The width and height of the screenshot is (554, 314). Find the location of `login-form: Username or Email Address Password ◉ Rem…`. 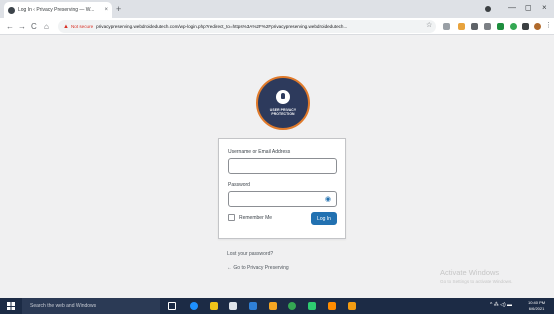

login-form: Username or Email Address Password ◉ Rem… is located at coordinates (282, 188).